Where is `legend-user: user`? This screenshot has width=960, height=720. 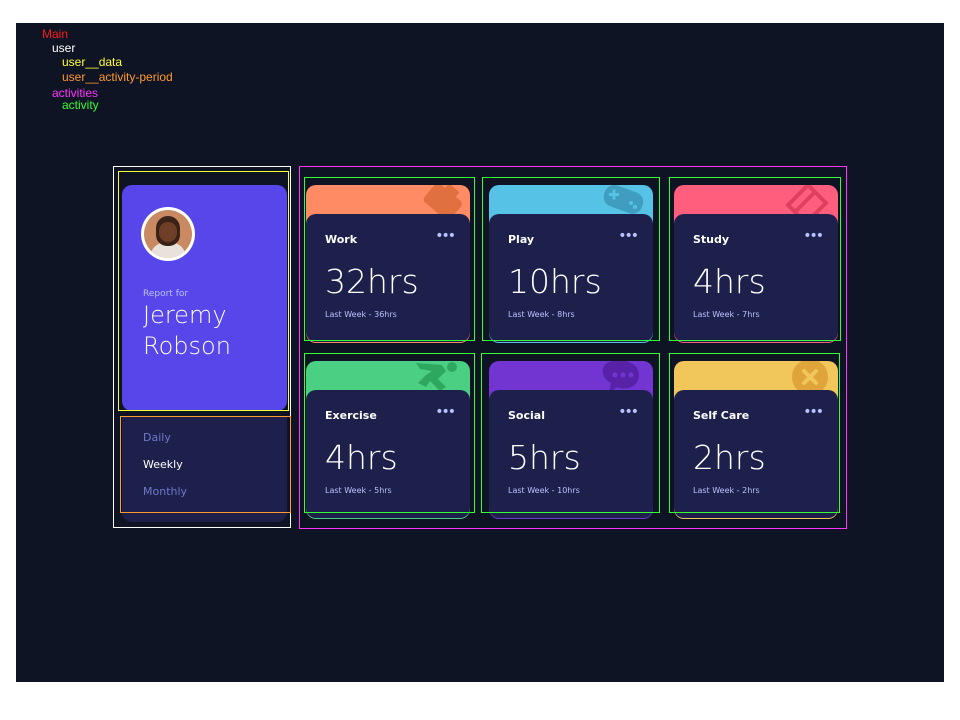
legend-user: user is located at coordinates (64, 48).